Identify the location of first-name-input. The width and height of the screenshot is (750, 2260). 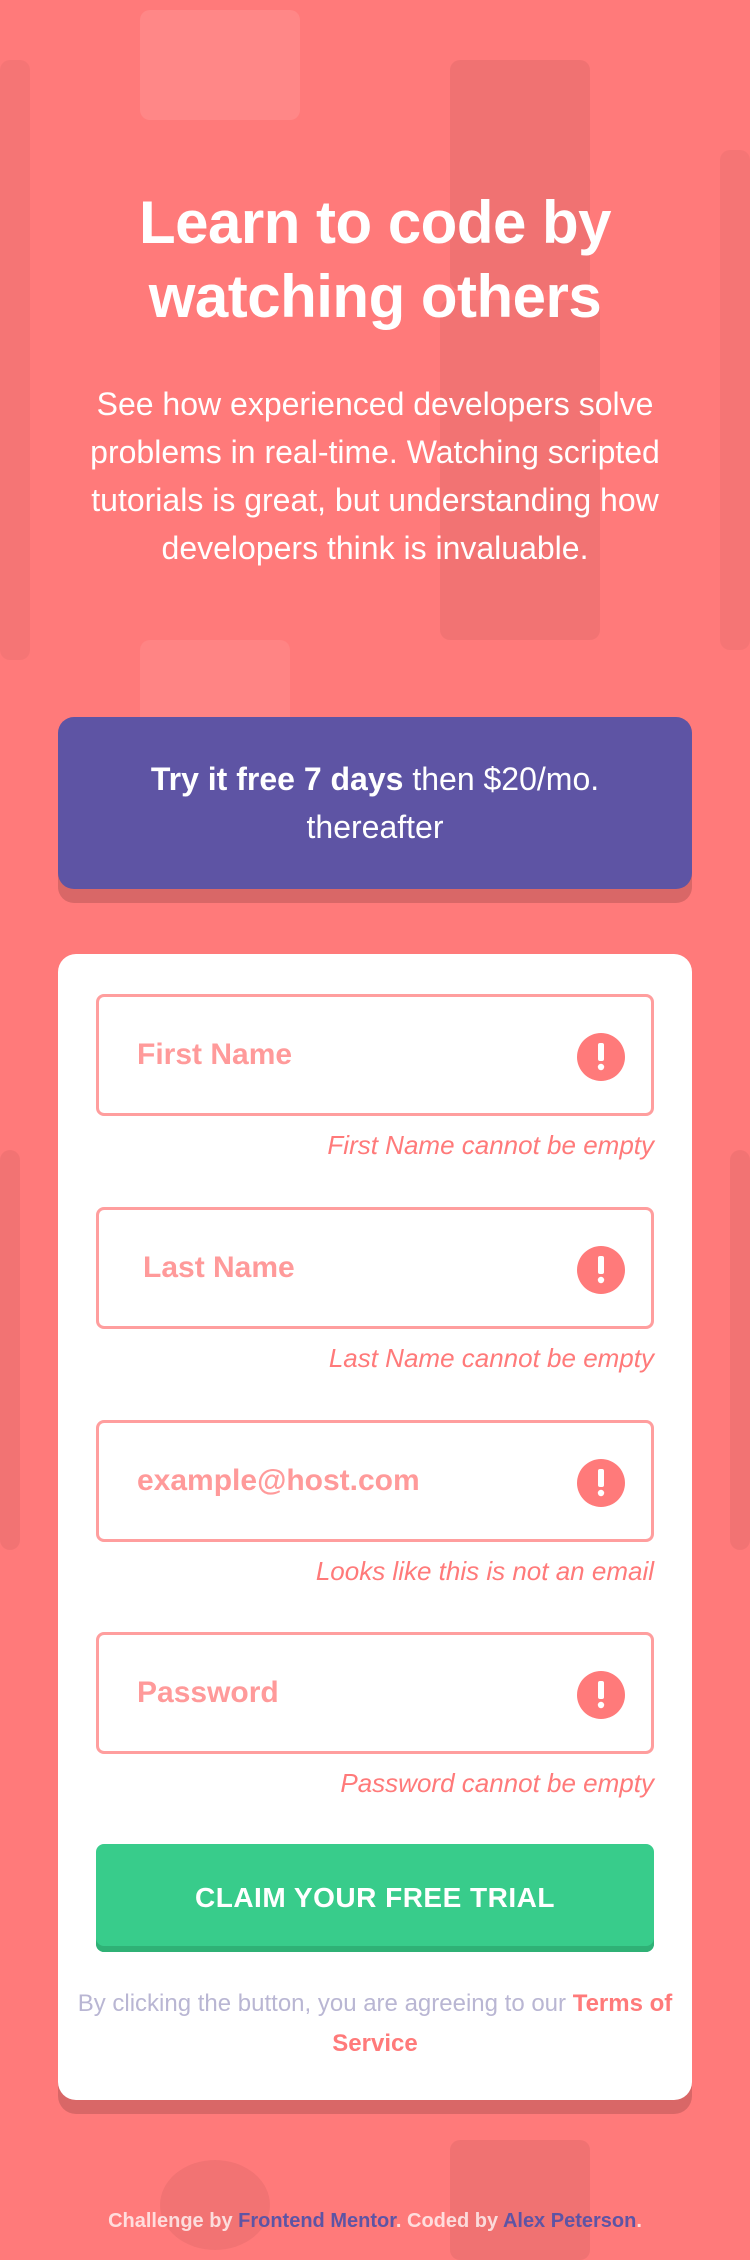
(357, 1055).